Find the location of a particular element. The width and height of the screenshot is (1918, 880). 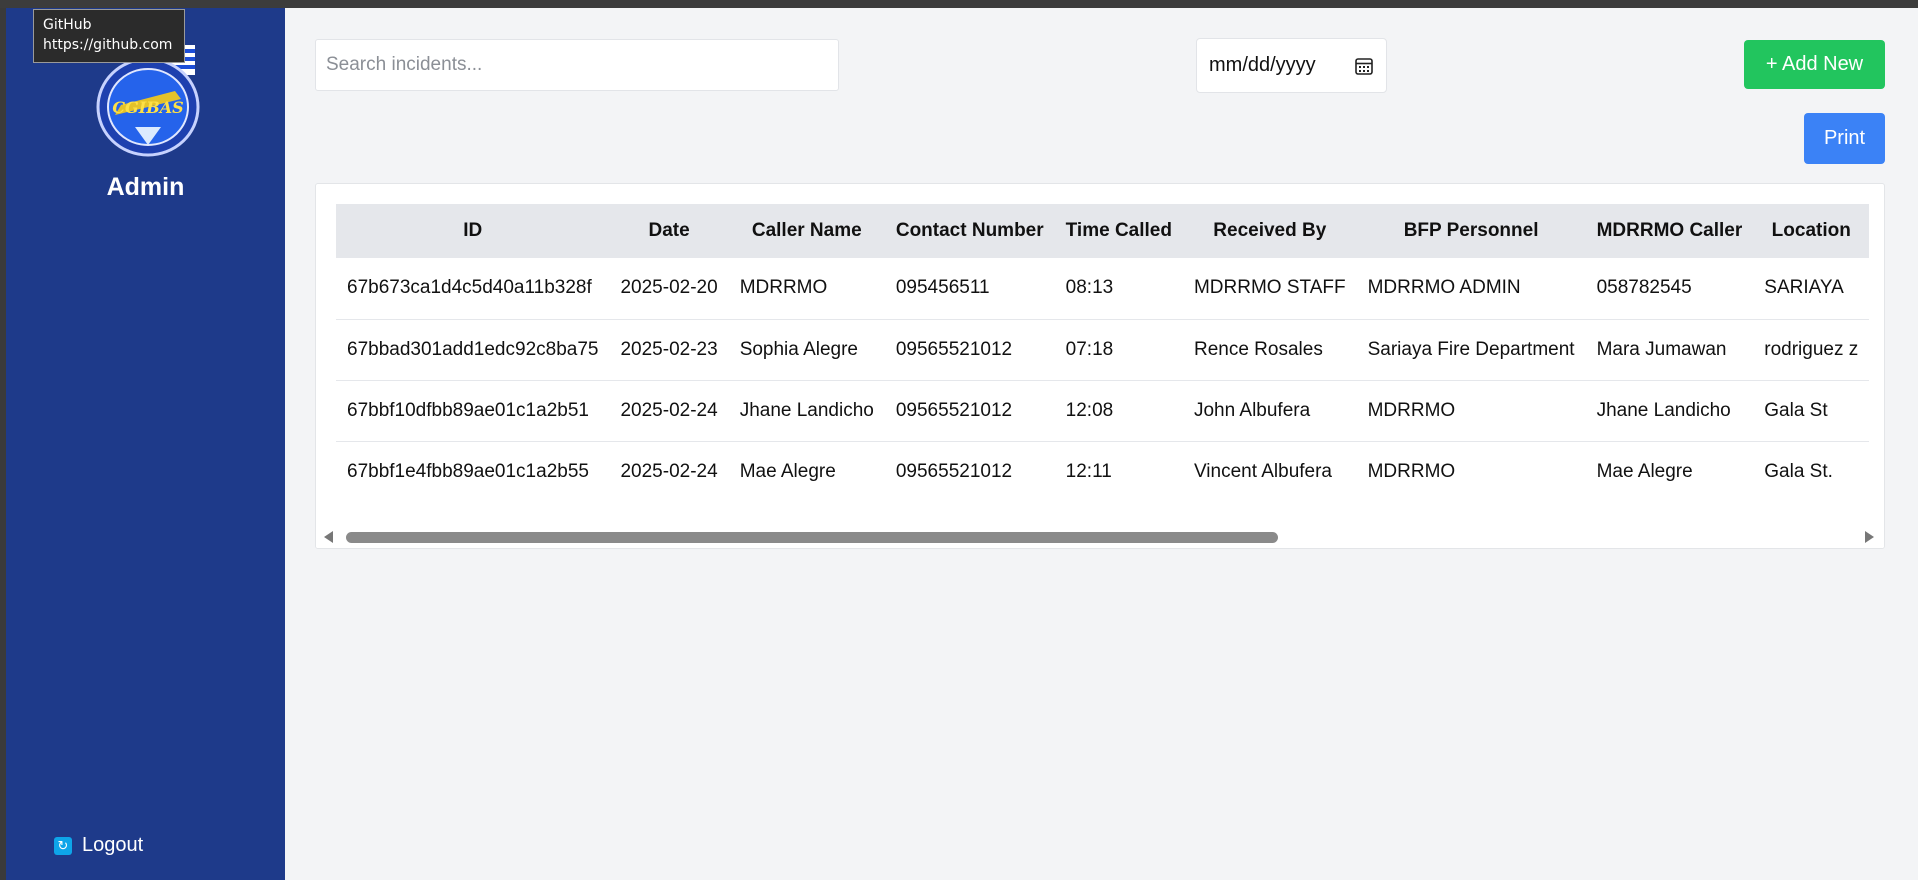

table-cell: Gala St is located at coordinates (1811, 411).